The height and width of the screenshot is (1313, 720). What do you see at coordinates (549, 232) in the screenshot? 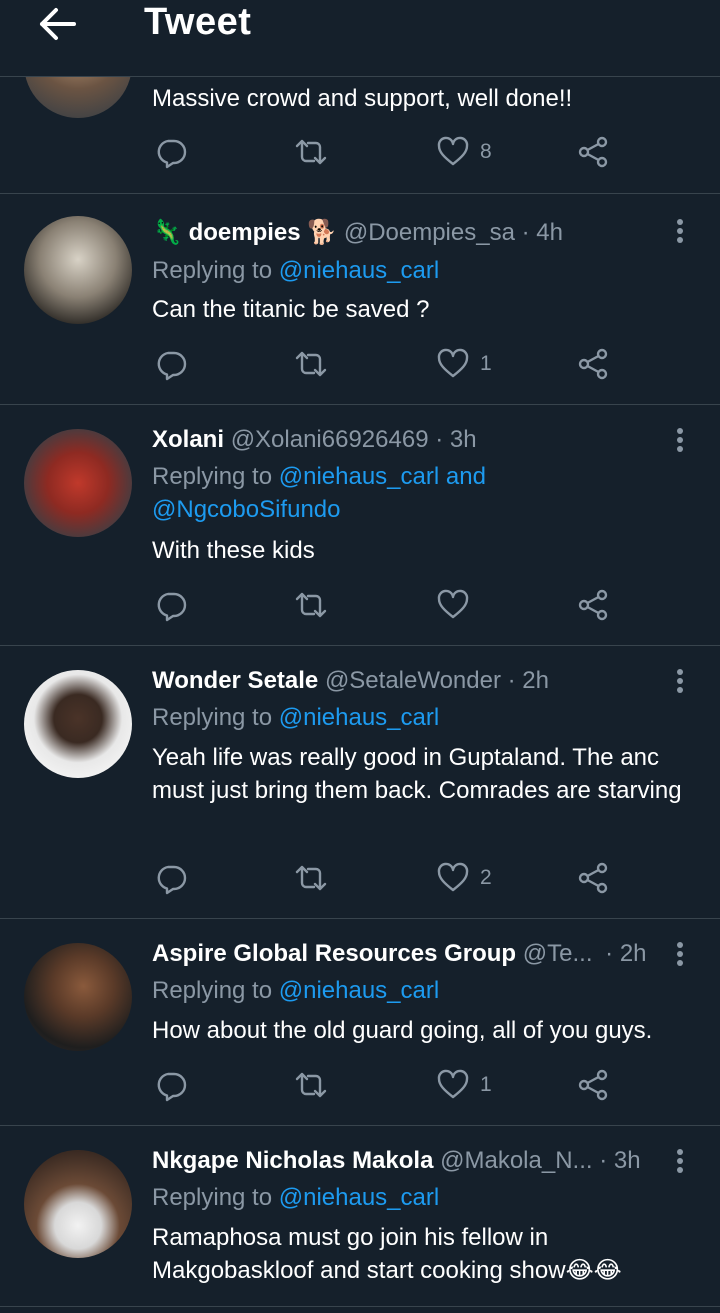
I see `timestamp: 4h` at bounding box center [549, 232].